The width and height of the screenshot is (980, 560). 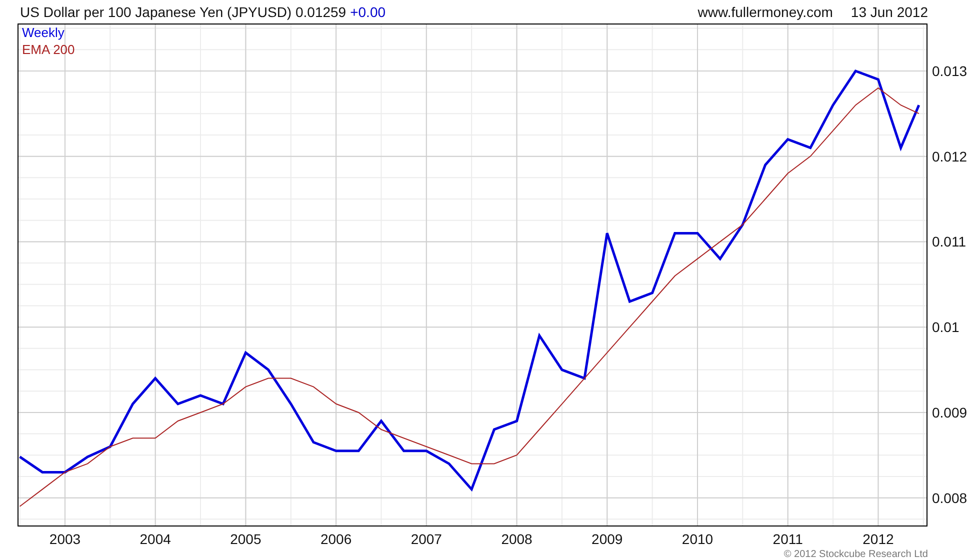 What do you see at coordinates (155, 538) in the screenshot?
I see `axis-label: 2004` at bounding box center [155, 538].